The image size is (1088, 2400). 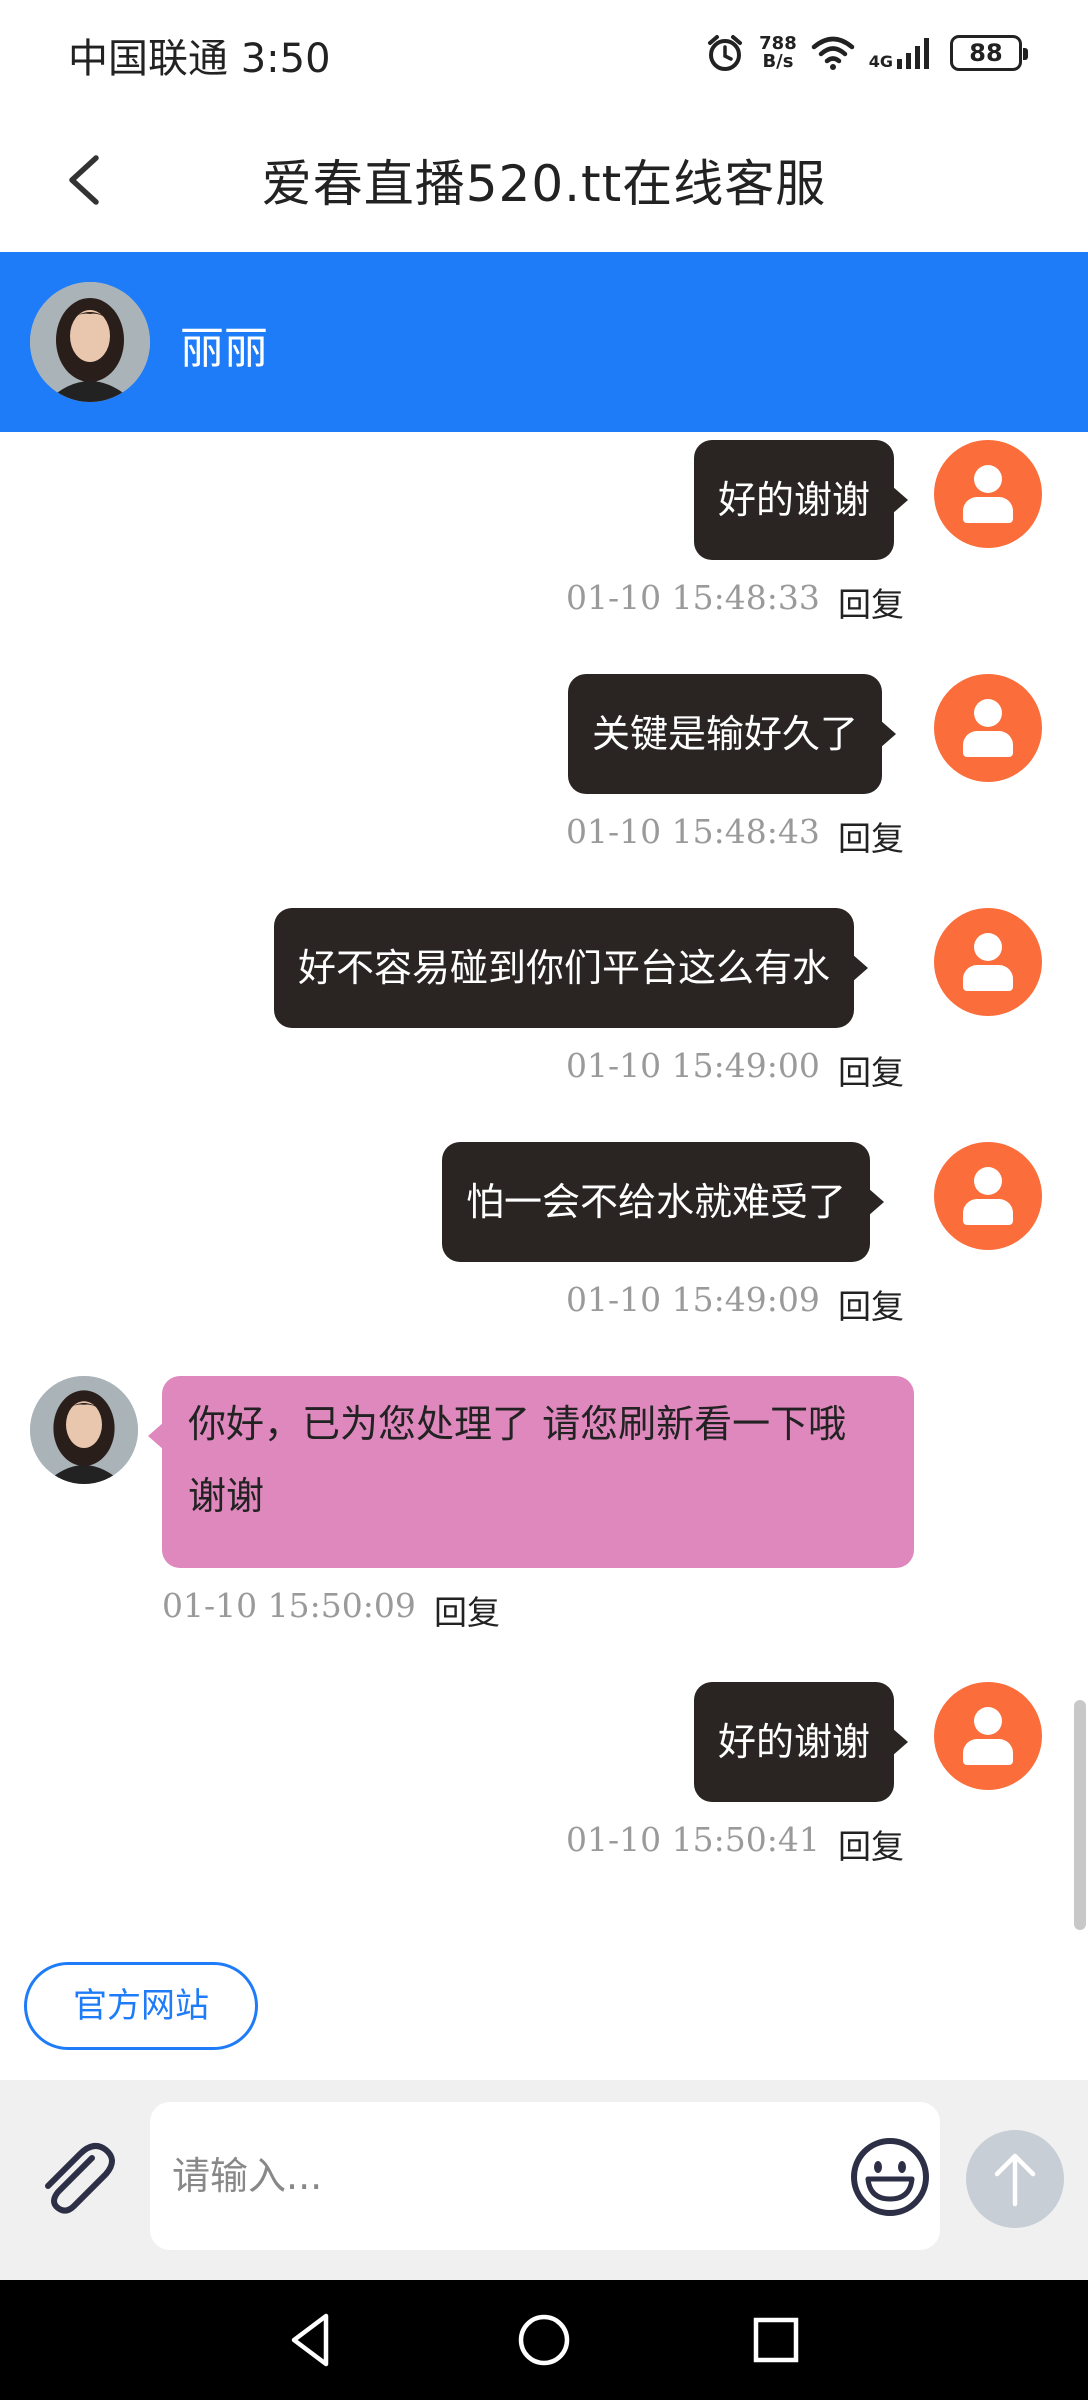 I want to click on wifi-icon, so click(x=832, y=53).